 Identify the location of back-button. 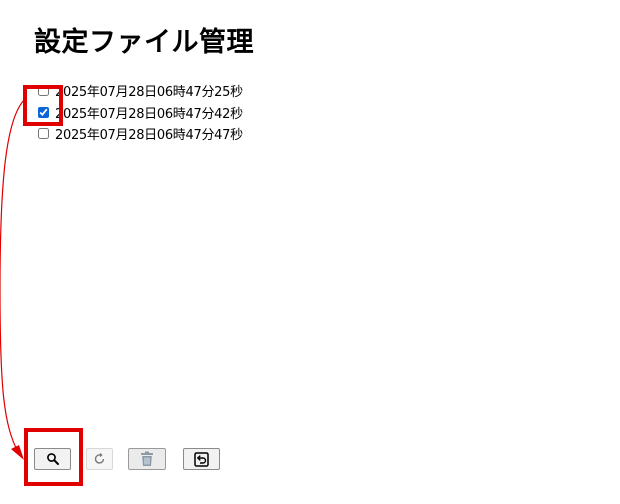
(201, 459).